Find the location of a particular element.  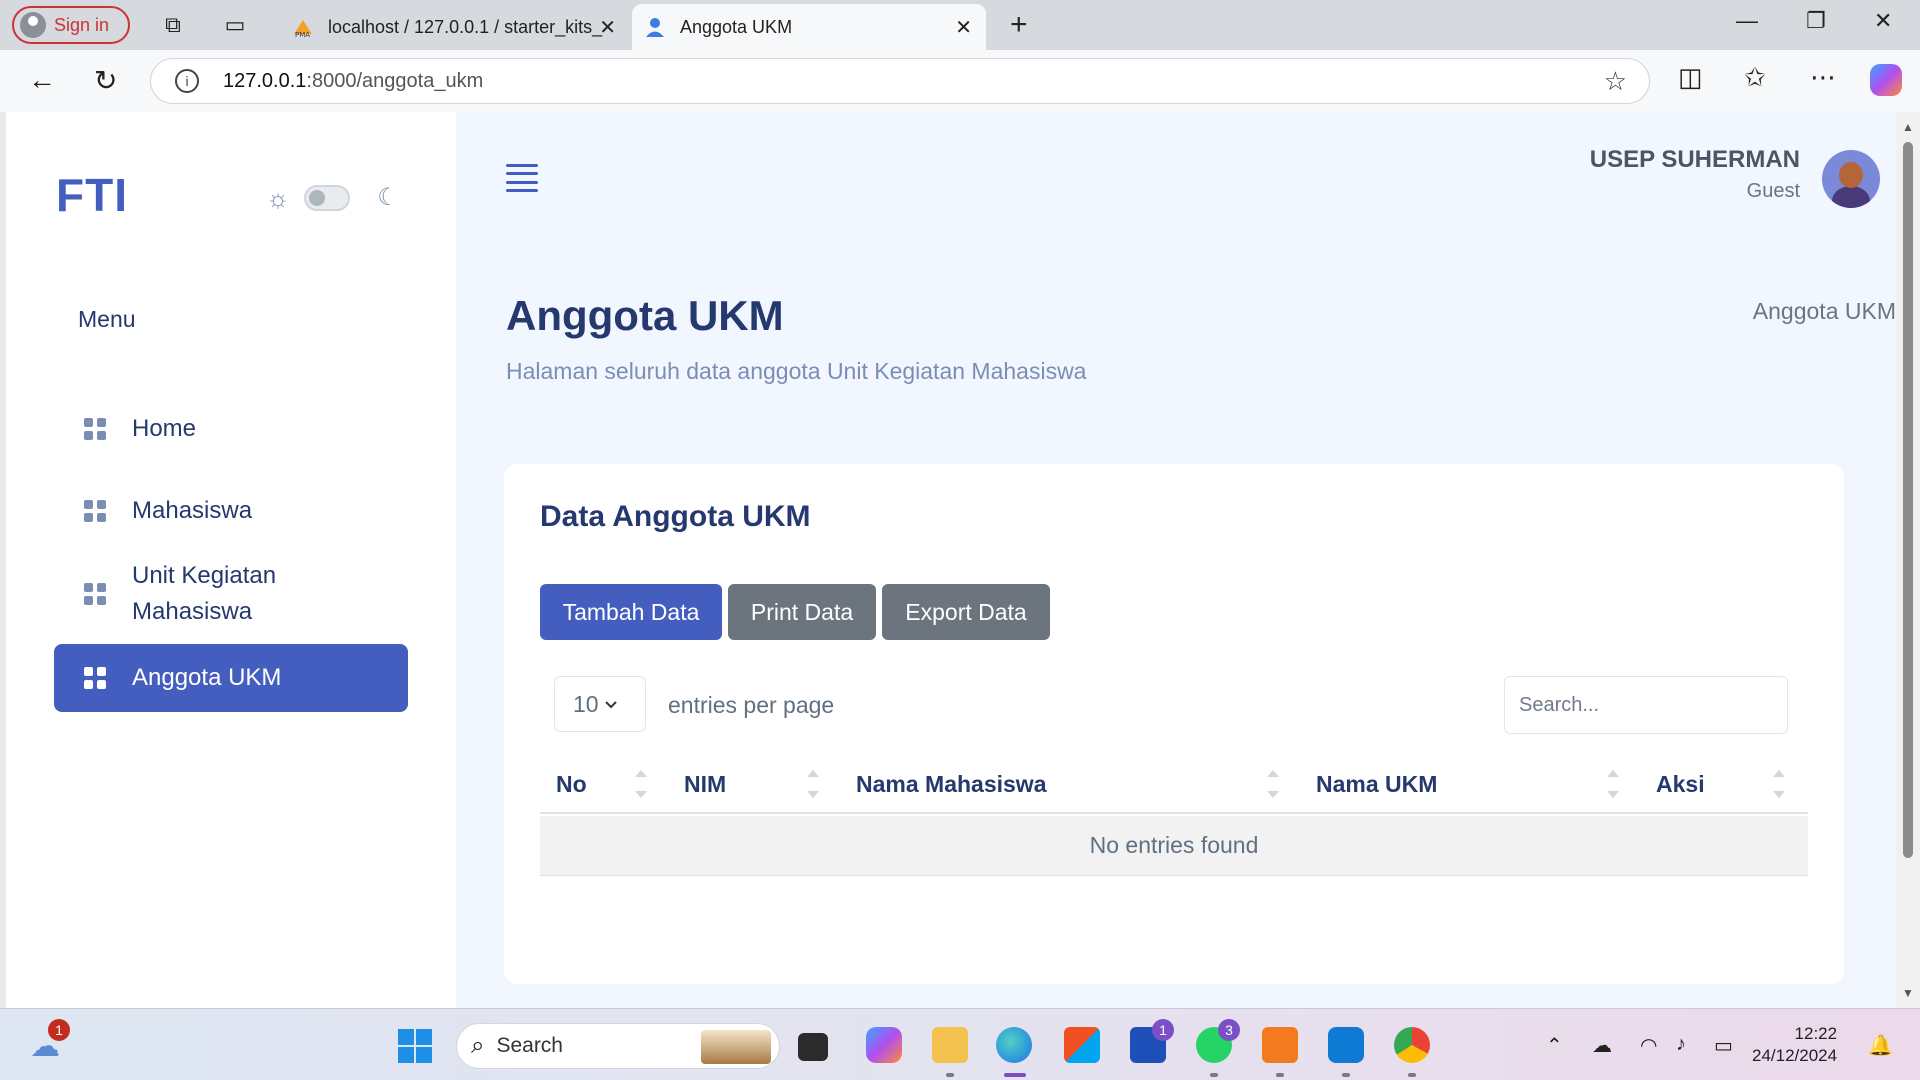

column-header-no: No is located at coordinates (571, 784).